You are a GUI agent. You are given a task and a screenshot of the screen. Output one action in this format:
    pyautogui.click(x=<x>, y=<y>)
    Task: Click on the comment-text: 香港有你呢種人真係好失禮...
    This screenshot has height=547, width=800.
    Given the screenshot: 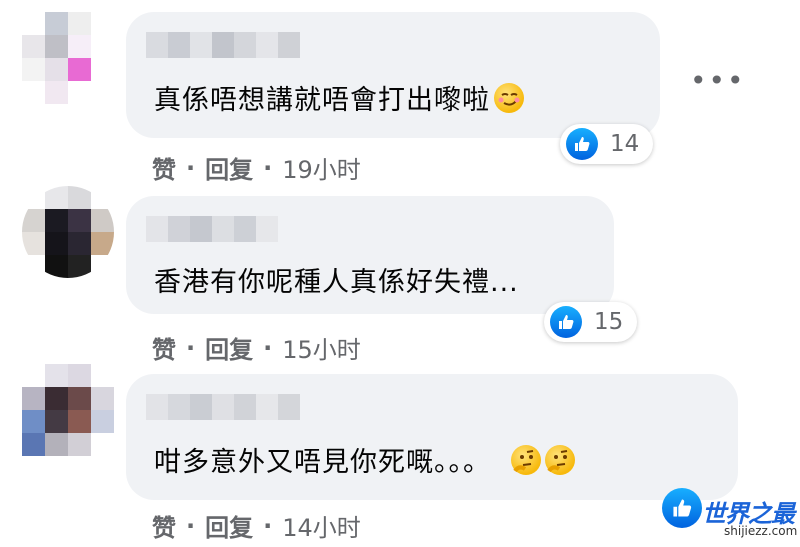 What is the action you would take?
    pyautogui.click(x=336, y=282)
    